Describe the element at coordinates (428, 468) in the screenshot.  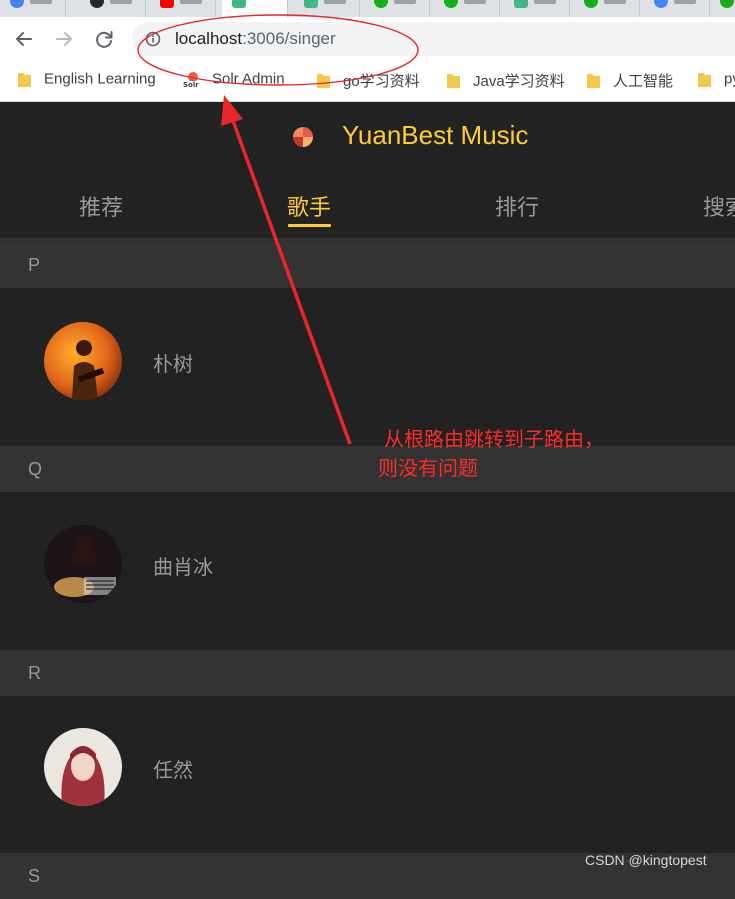
I see `annotation-line-2: 则没有问题` at that location.